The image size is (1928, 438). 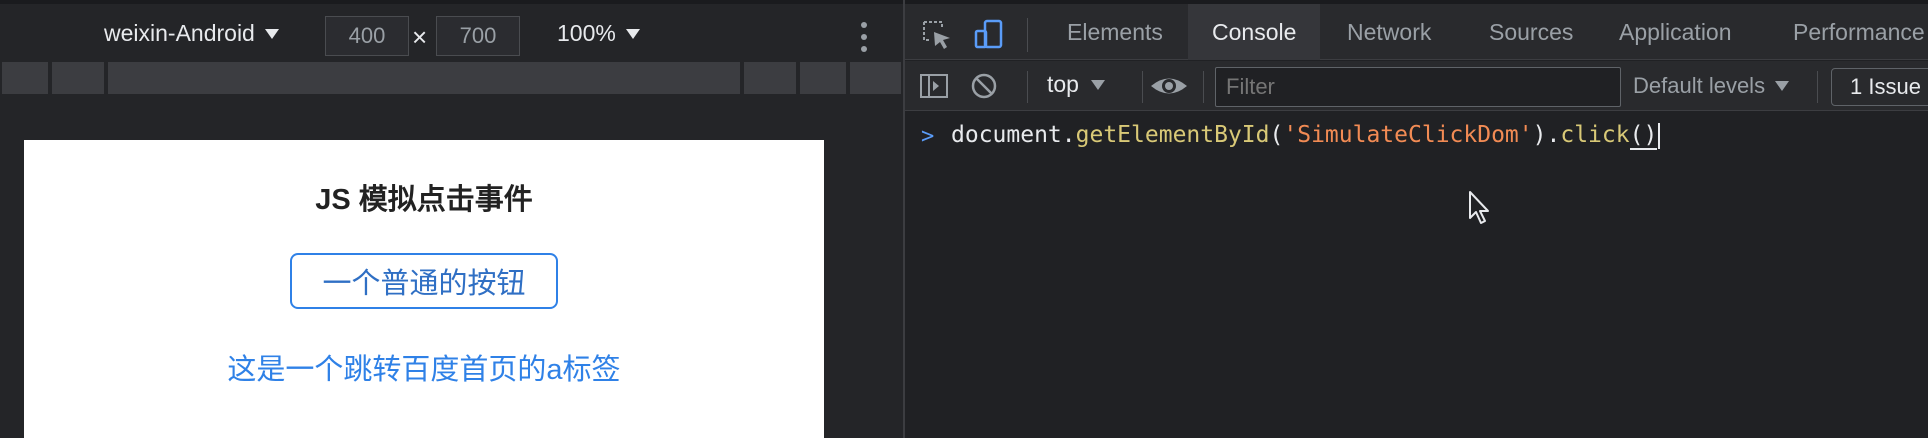 I want to click on tab-network: Network, so click(x=1389, y=32).